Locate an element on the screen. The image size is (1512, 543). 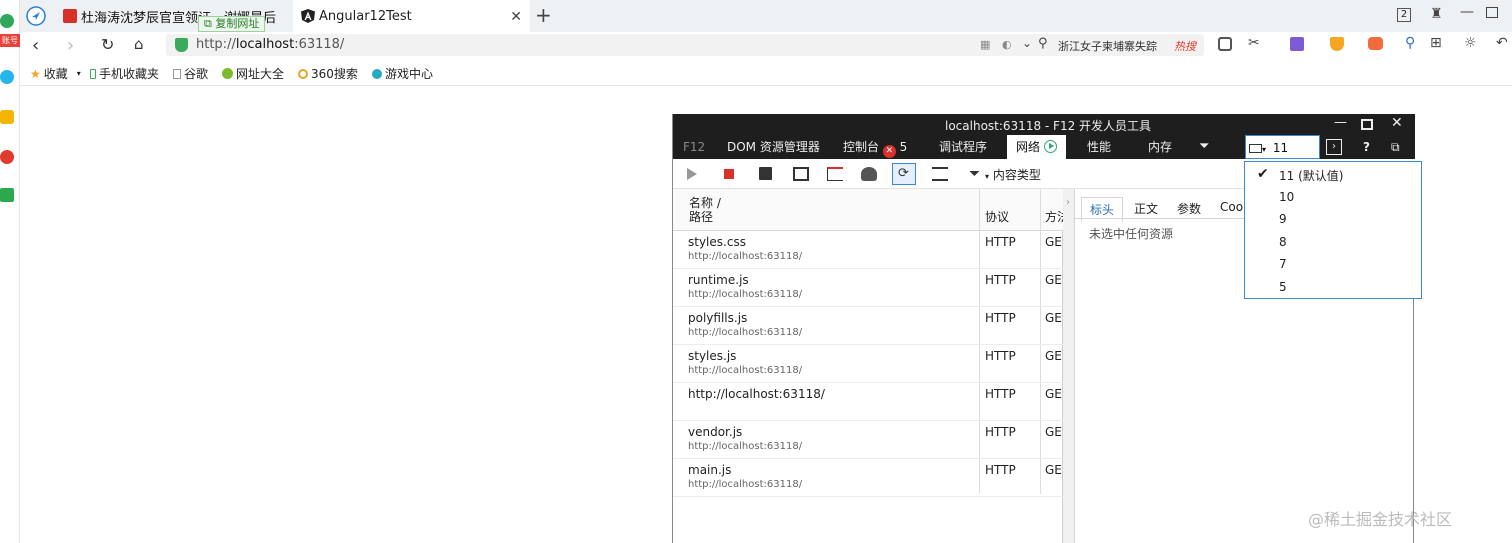
bookmark-games: 游戏中心 is located at coordinates (402, 73).